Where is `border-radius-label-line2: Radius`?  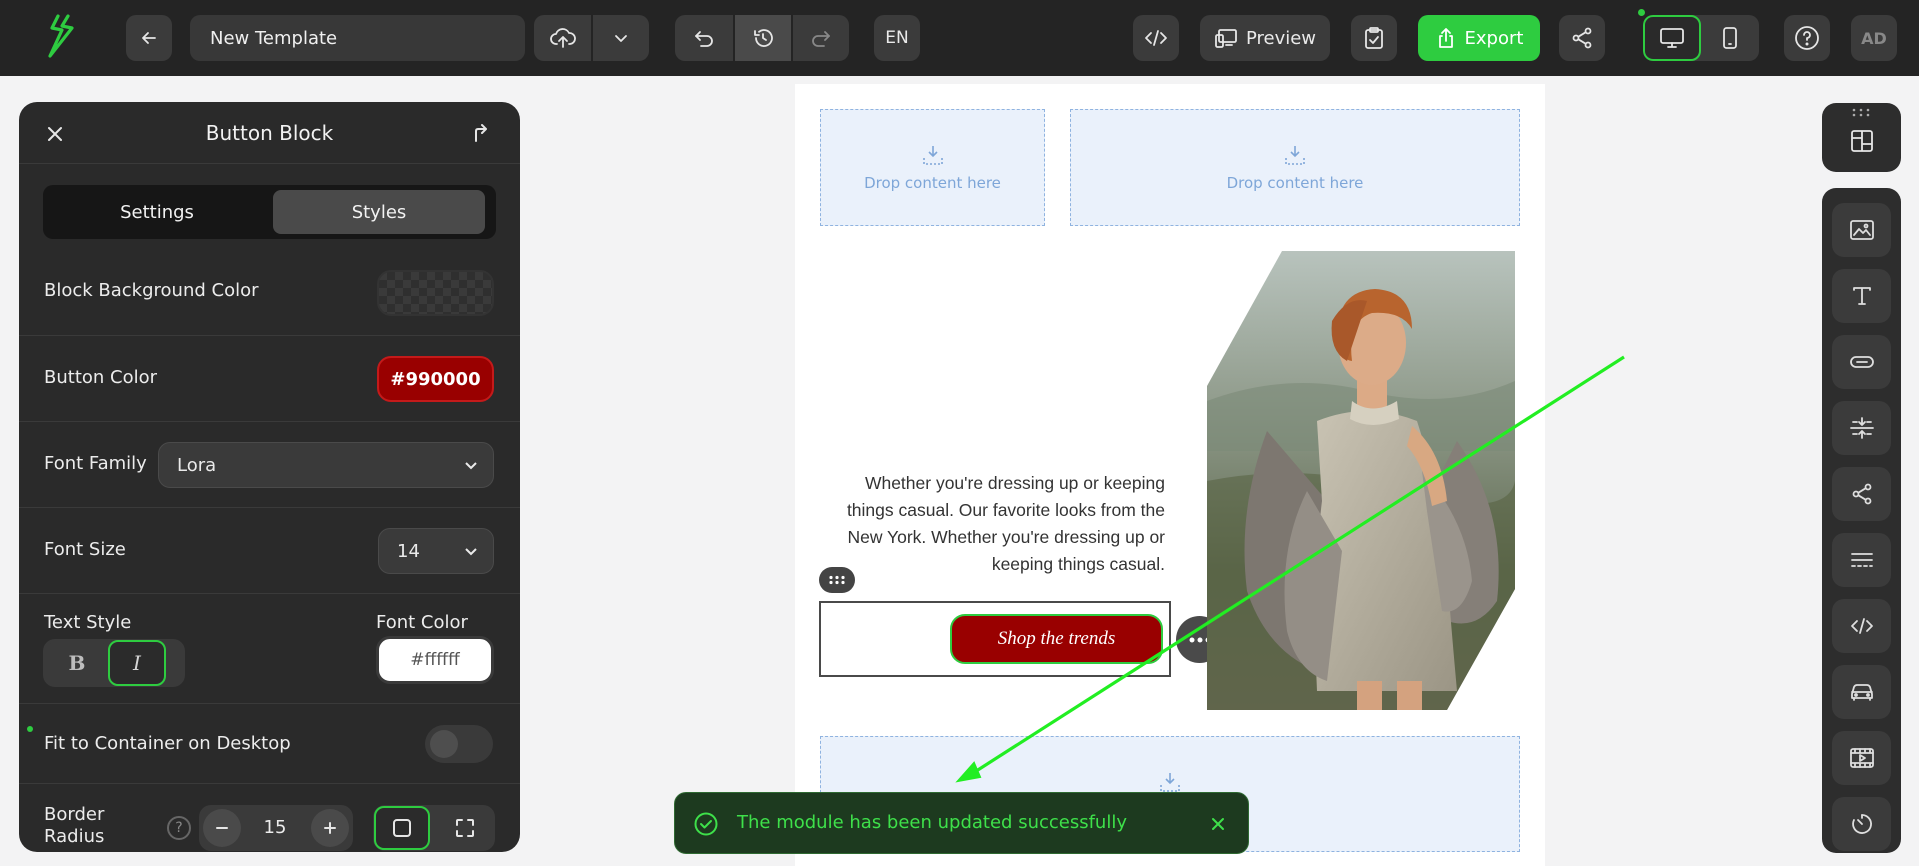 border-radius-label-line2: Radius is located at coordinates (74, 836).